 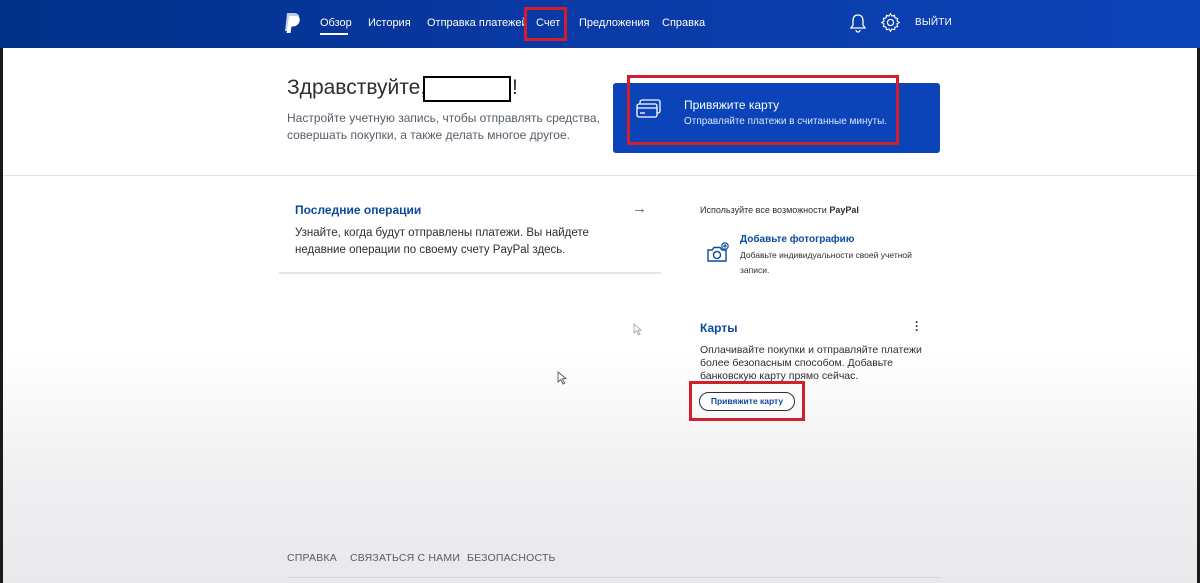 I want to click on nav-active-indicator, so click(x=334, y=34).